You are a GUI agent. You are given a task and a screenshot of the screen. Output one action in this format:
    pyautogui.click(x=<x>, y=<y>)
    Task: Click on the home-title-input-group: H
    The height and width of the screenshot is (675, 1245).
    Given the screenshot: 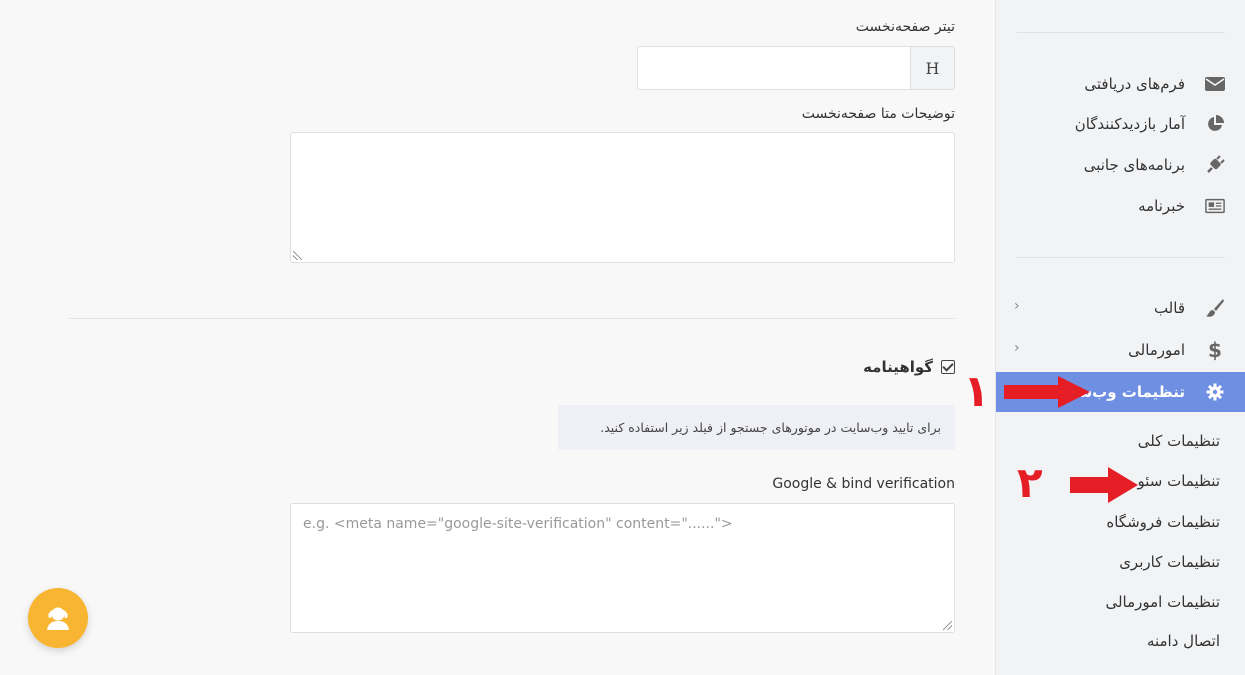 What is the action you would take?
    pyautogui.click(x=796, y=68)
    